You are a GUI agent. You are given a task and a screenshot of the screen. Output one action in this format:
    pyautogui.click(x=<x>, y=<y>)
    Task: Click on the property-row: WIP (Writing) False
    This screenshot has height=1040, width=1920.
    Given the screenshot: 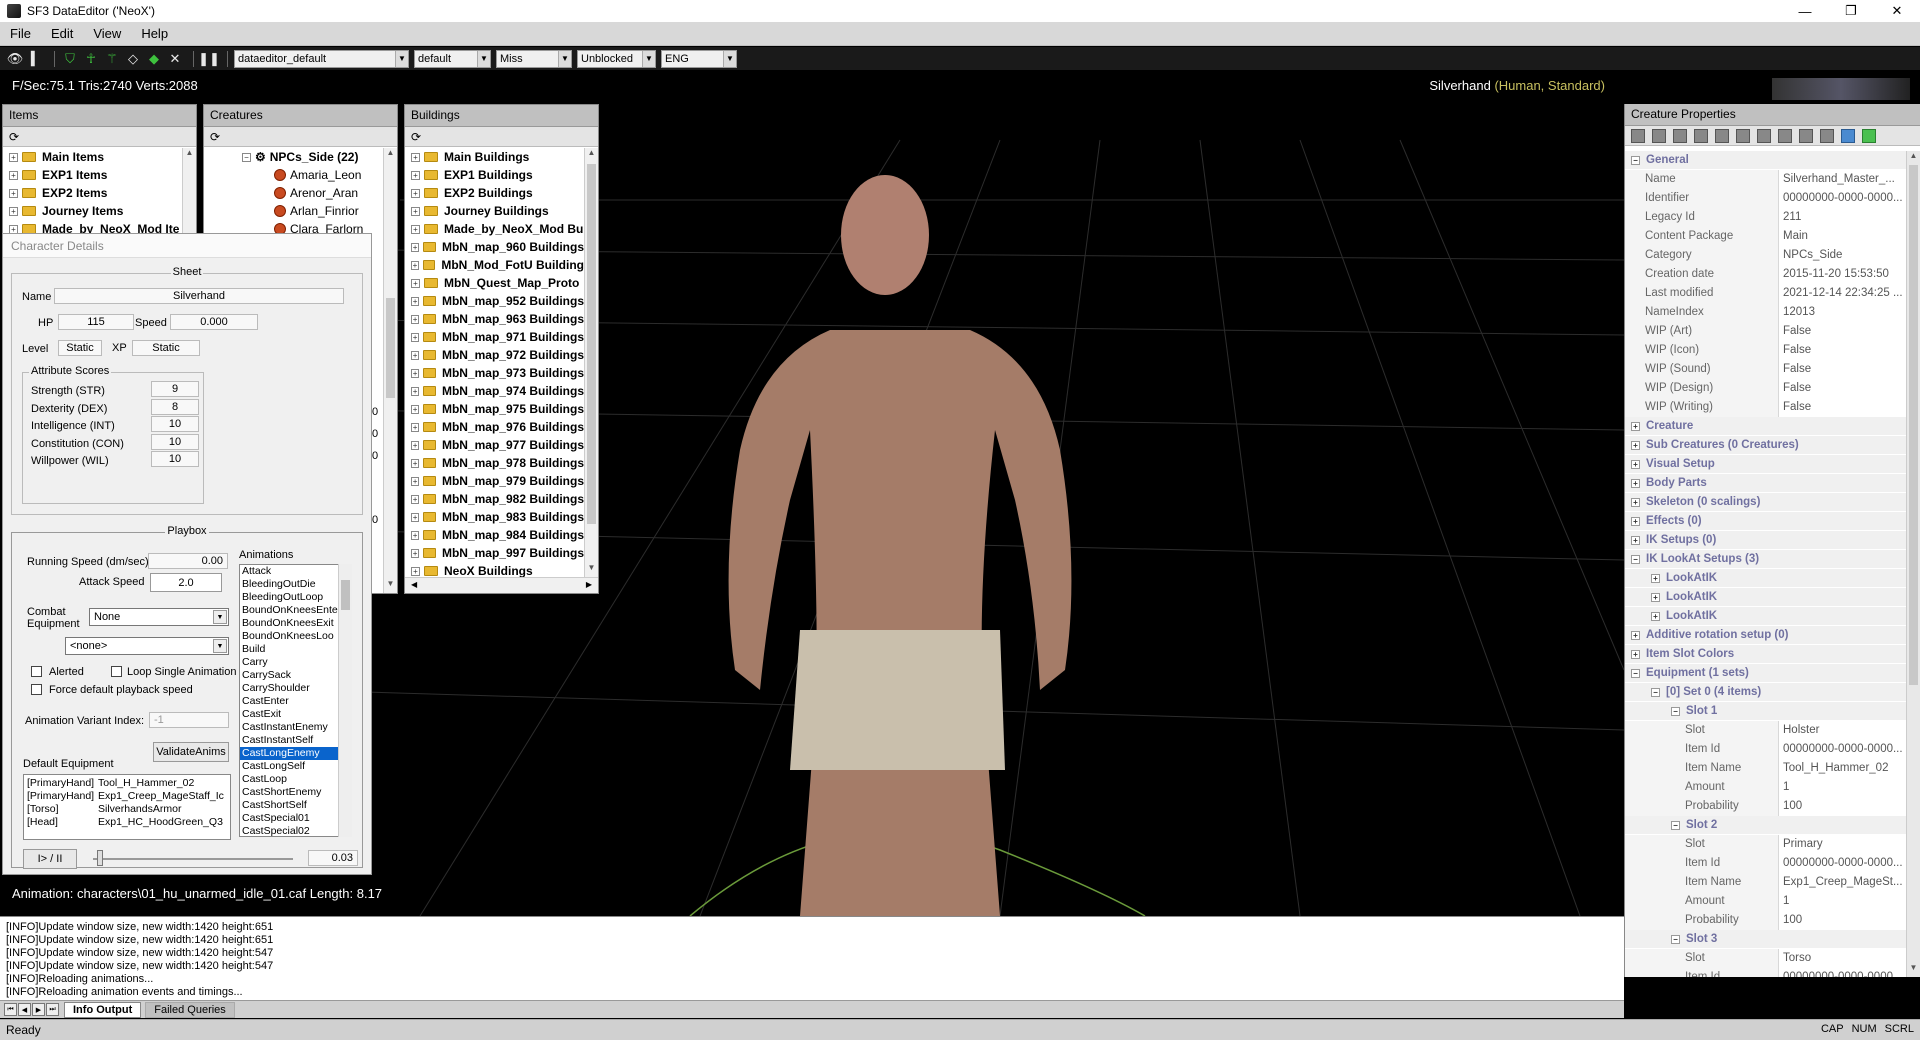 What is the action you would take?
    pyautogui.click(x=1765, y=407)
    